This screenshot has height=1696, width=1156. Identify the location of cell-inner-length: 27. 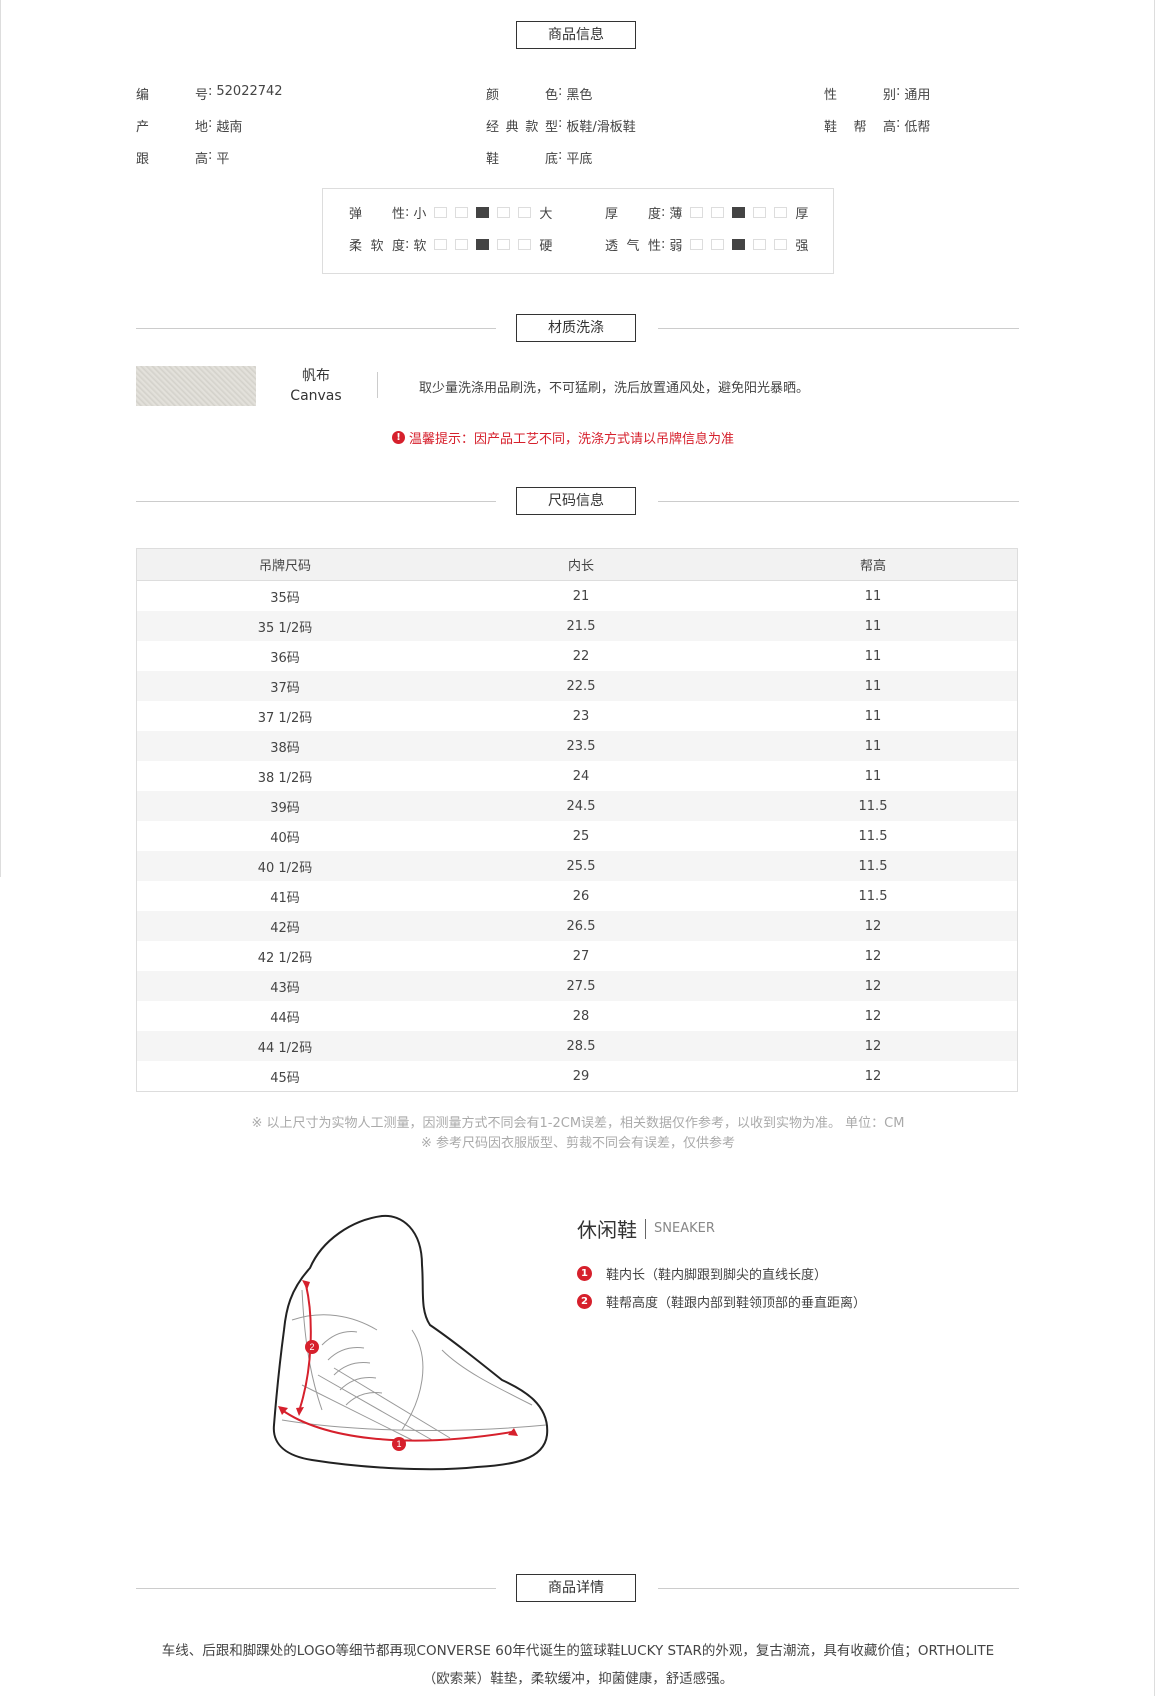
(581, 956).